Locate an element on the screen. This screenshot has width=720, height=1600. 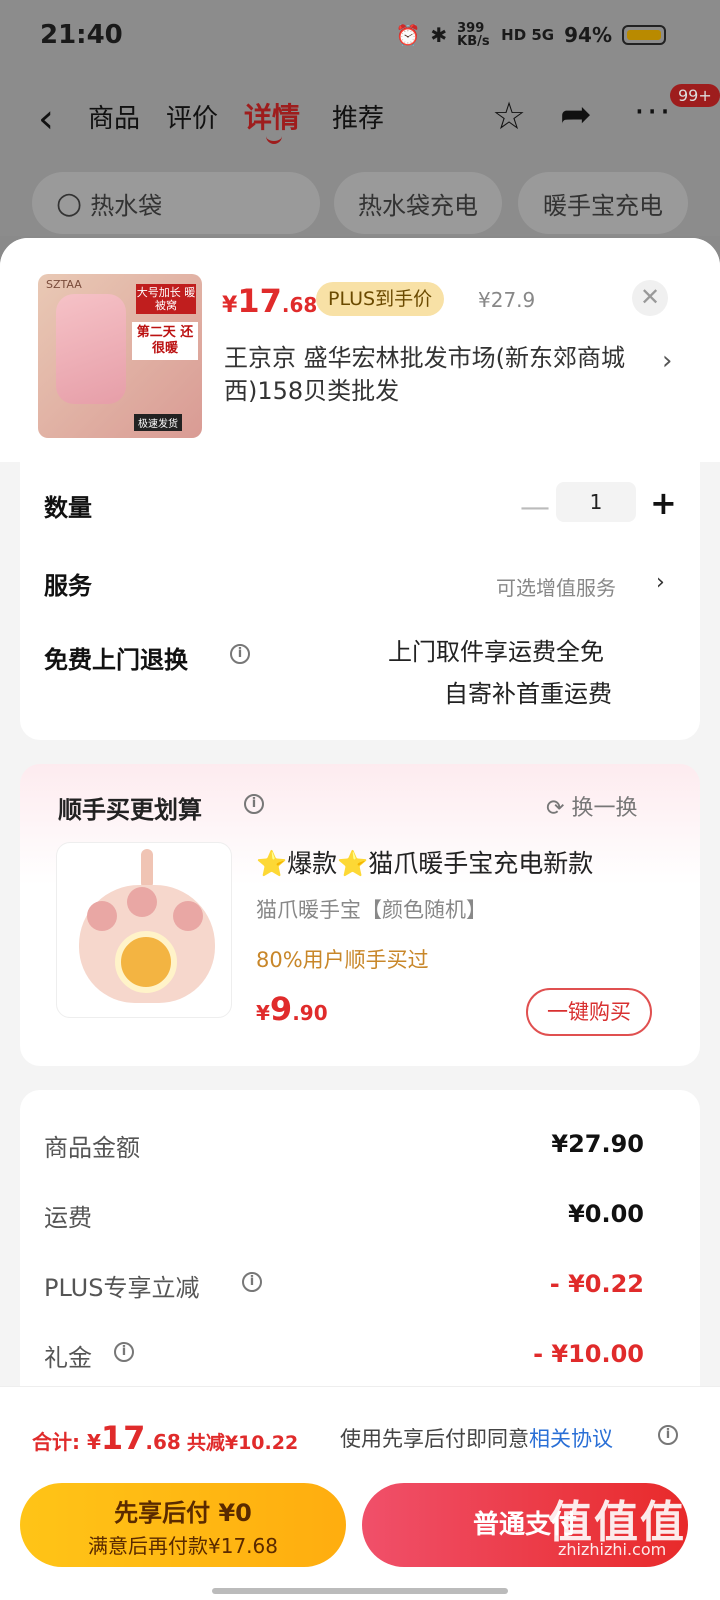
return-value-1: 上门取件享运费全免 is located at coordinates (496, 652).